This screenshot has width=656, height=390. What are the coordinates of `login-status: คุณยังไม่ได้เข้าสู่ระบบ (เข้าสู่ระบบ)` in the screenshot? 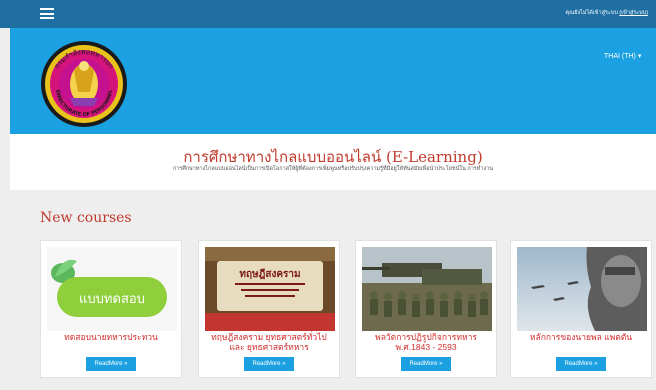 It's located at (606, 13).